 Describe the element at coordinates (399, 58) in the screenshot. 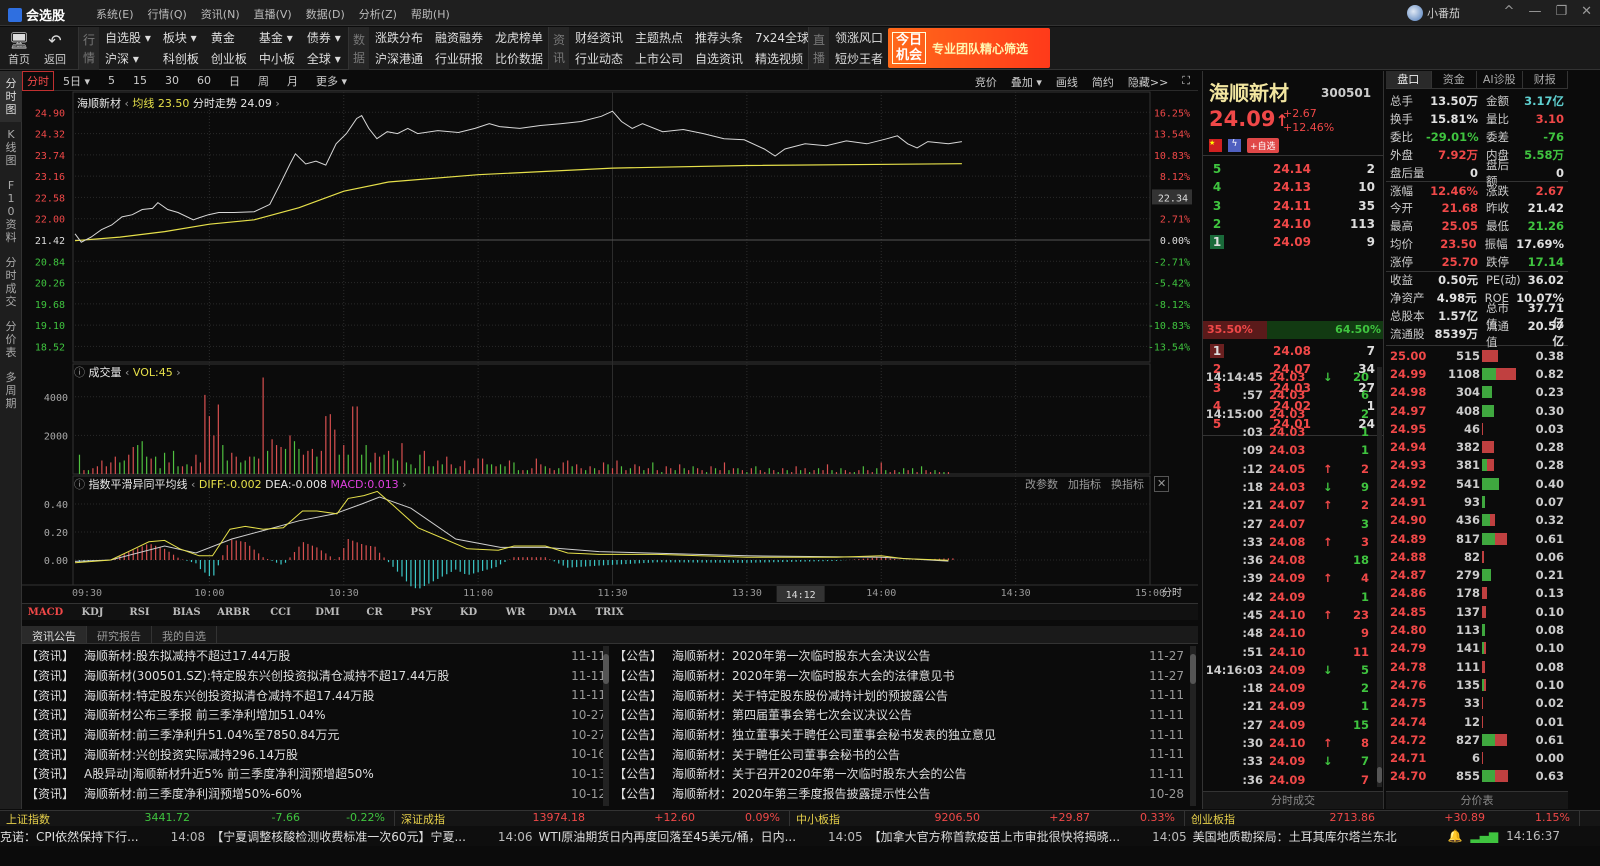

I see `toolbar-item: 沪深港通` at that location.